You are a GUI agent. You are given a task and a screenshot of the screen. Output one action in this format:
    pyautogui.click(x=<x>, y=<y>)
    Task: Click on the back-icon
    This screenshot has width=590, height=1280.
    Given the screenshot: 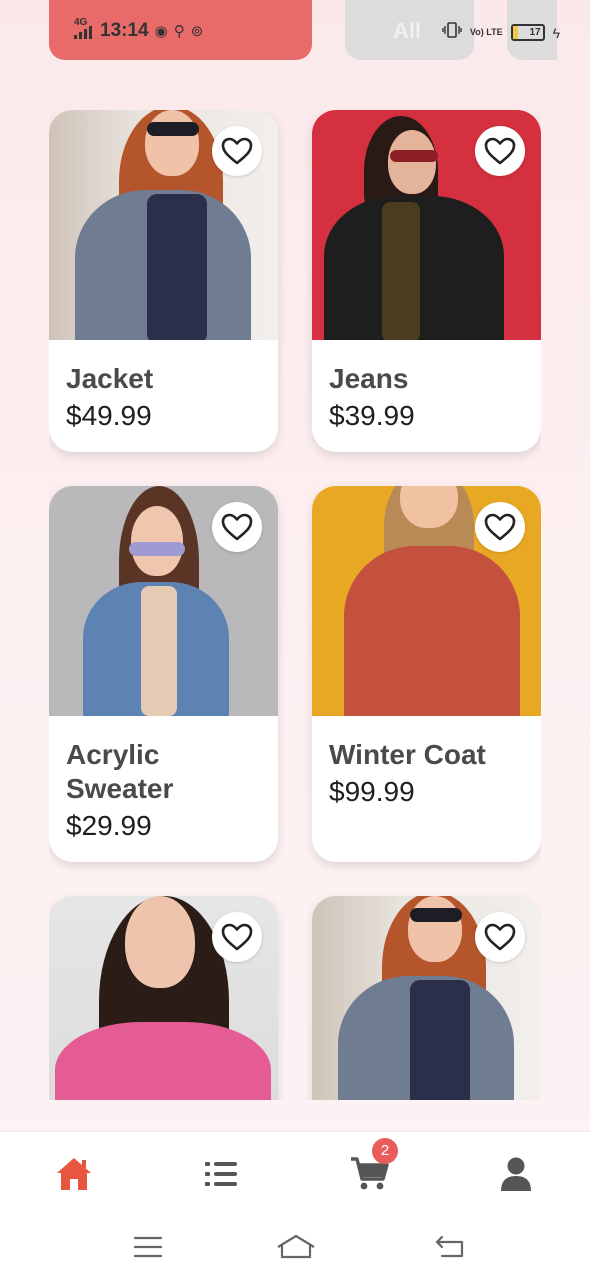 What is the action you would take?
    pyautogui.click(x=449, y=1246)
    